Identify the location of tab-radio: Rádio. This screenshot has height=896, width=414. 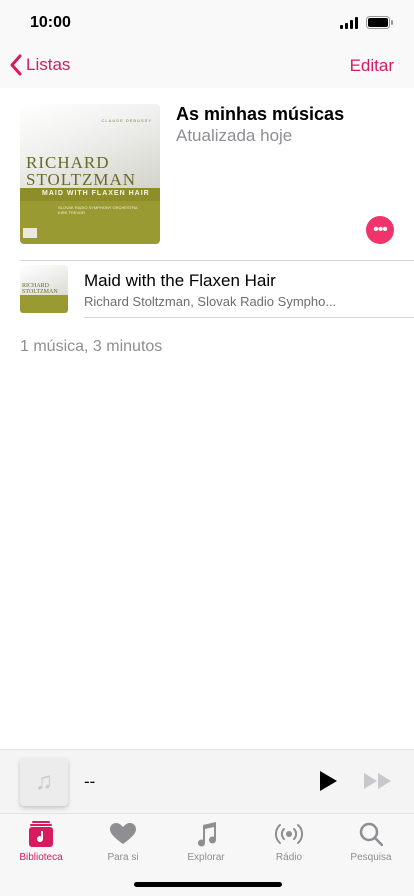
(289, 841).